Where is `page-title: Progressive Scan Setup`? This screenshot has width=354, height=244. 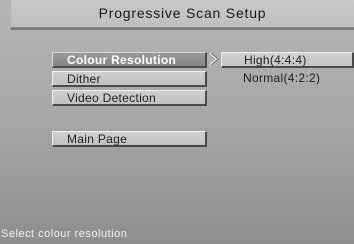 page-title: Progressive Scan Setup is located at coordinates (182, 13).